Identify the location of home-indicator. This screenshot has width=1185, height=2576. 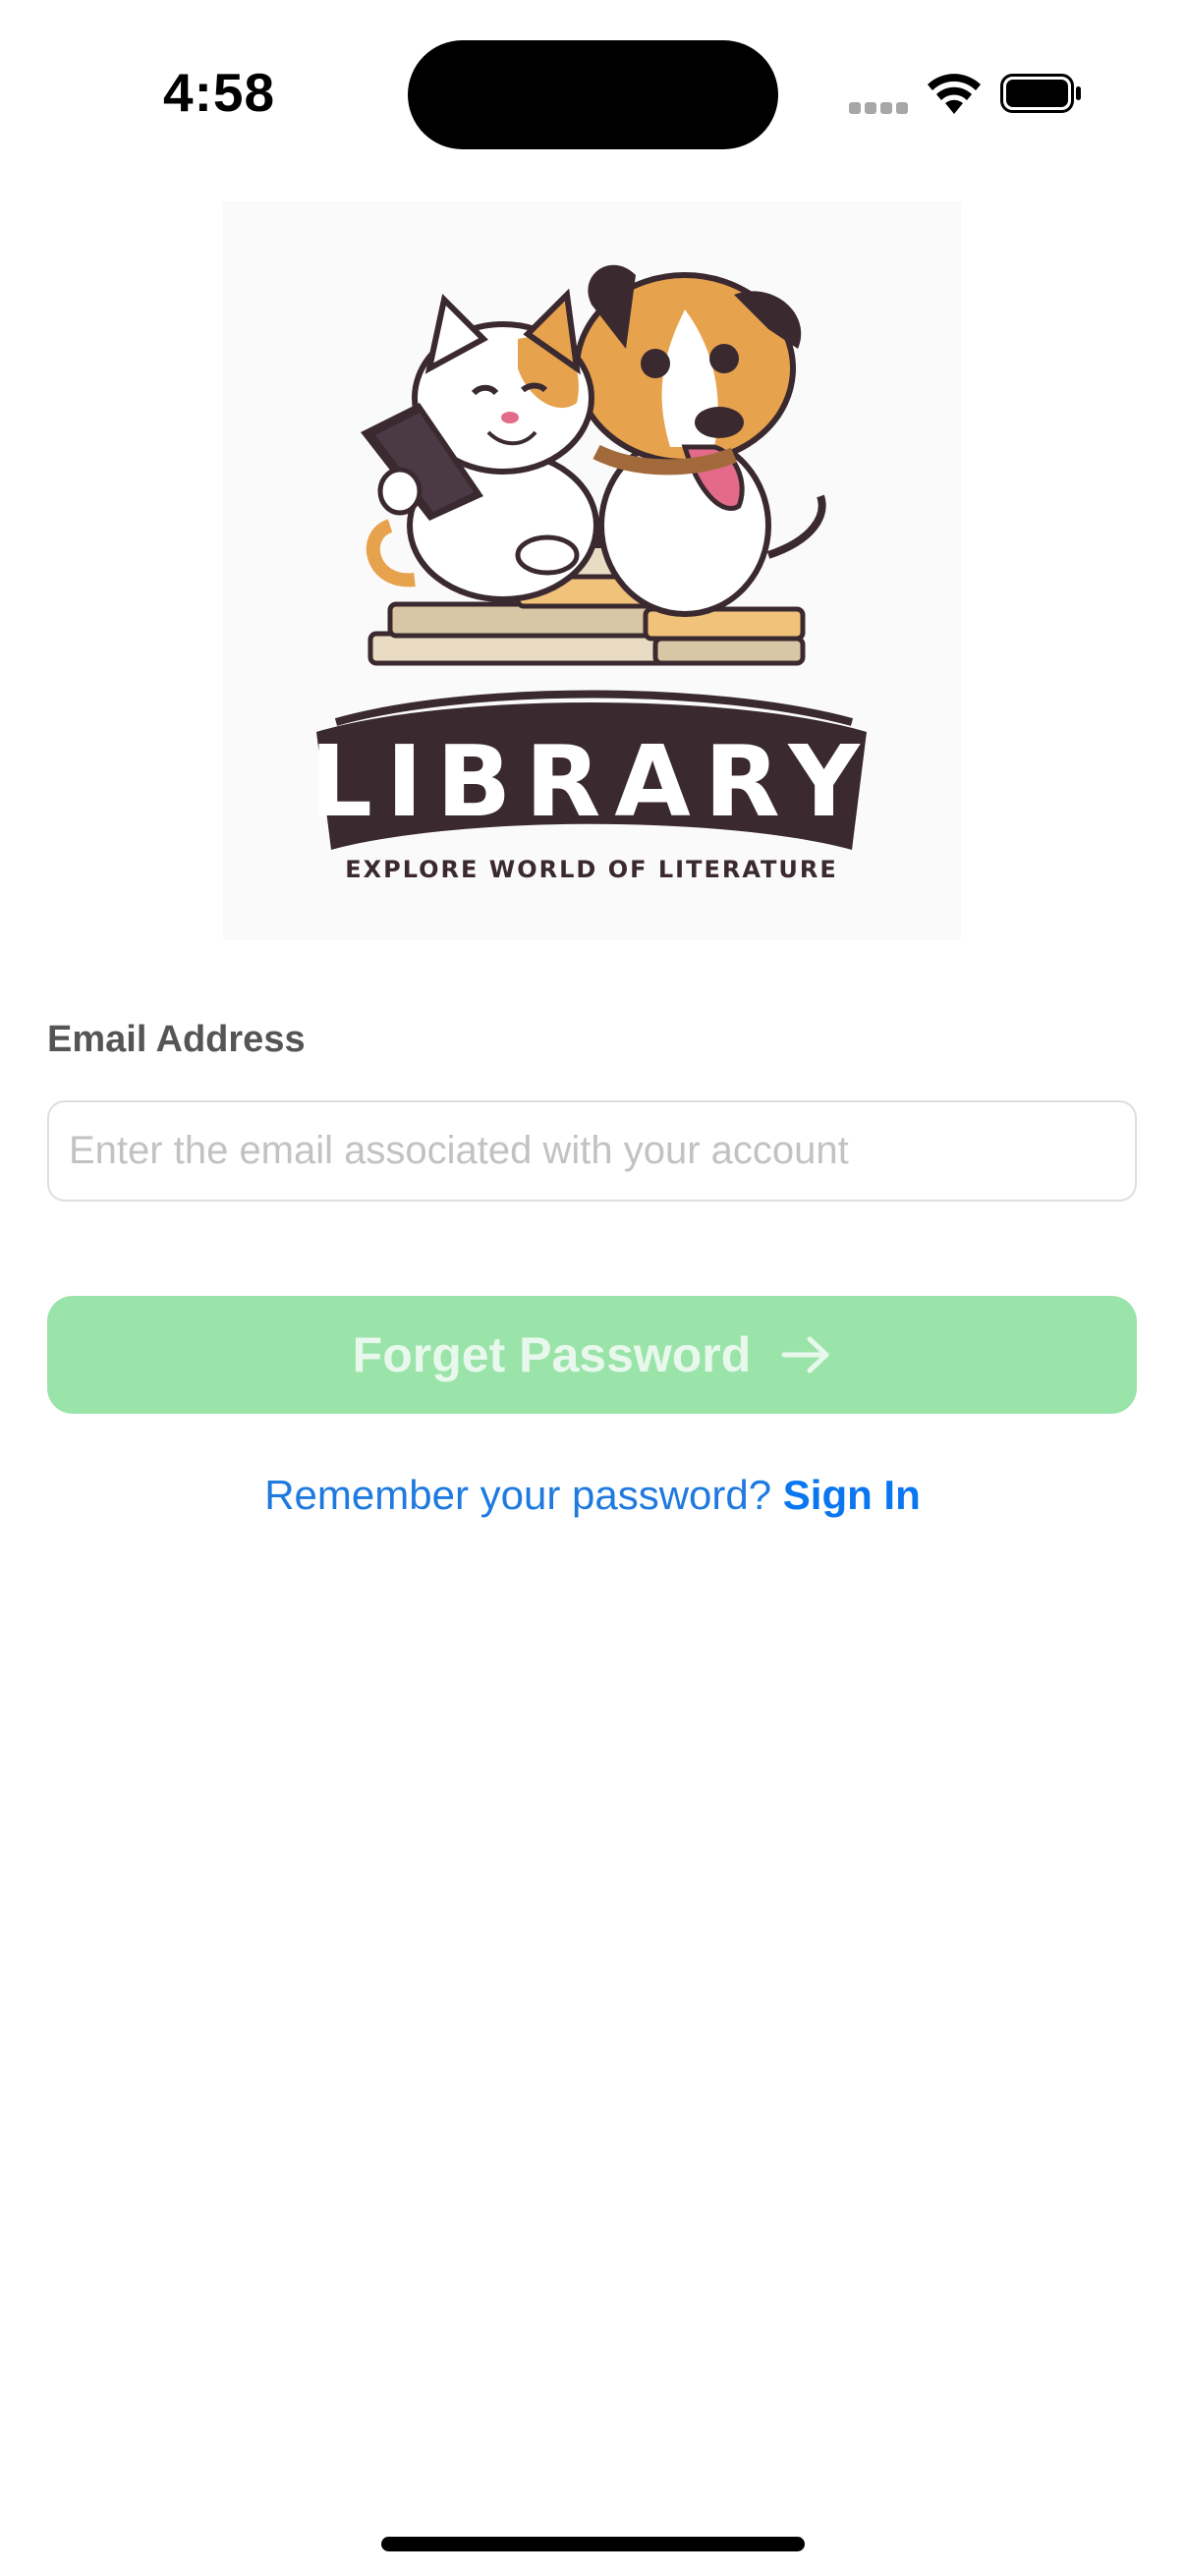
(593, 2544).